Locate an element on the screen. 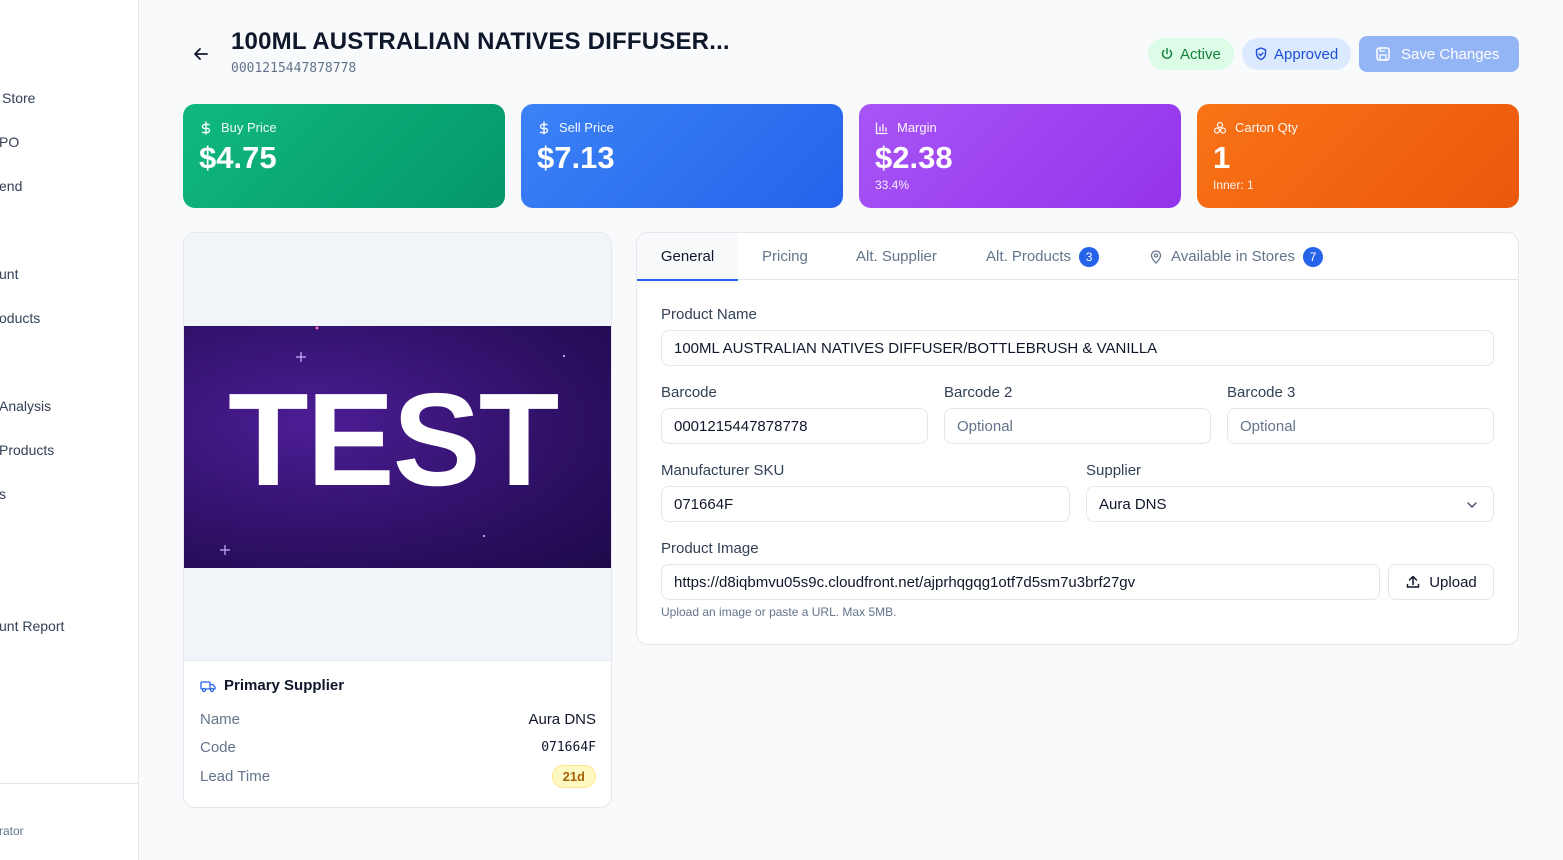  save-changes-label: Save Changes is located at coordinates (1450, 54).